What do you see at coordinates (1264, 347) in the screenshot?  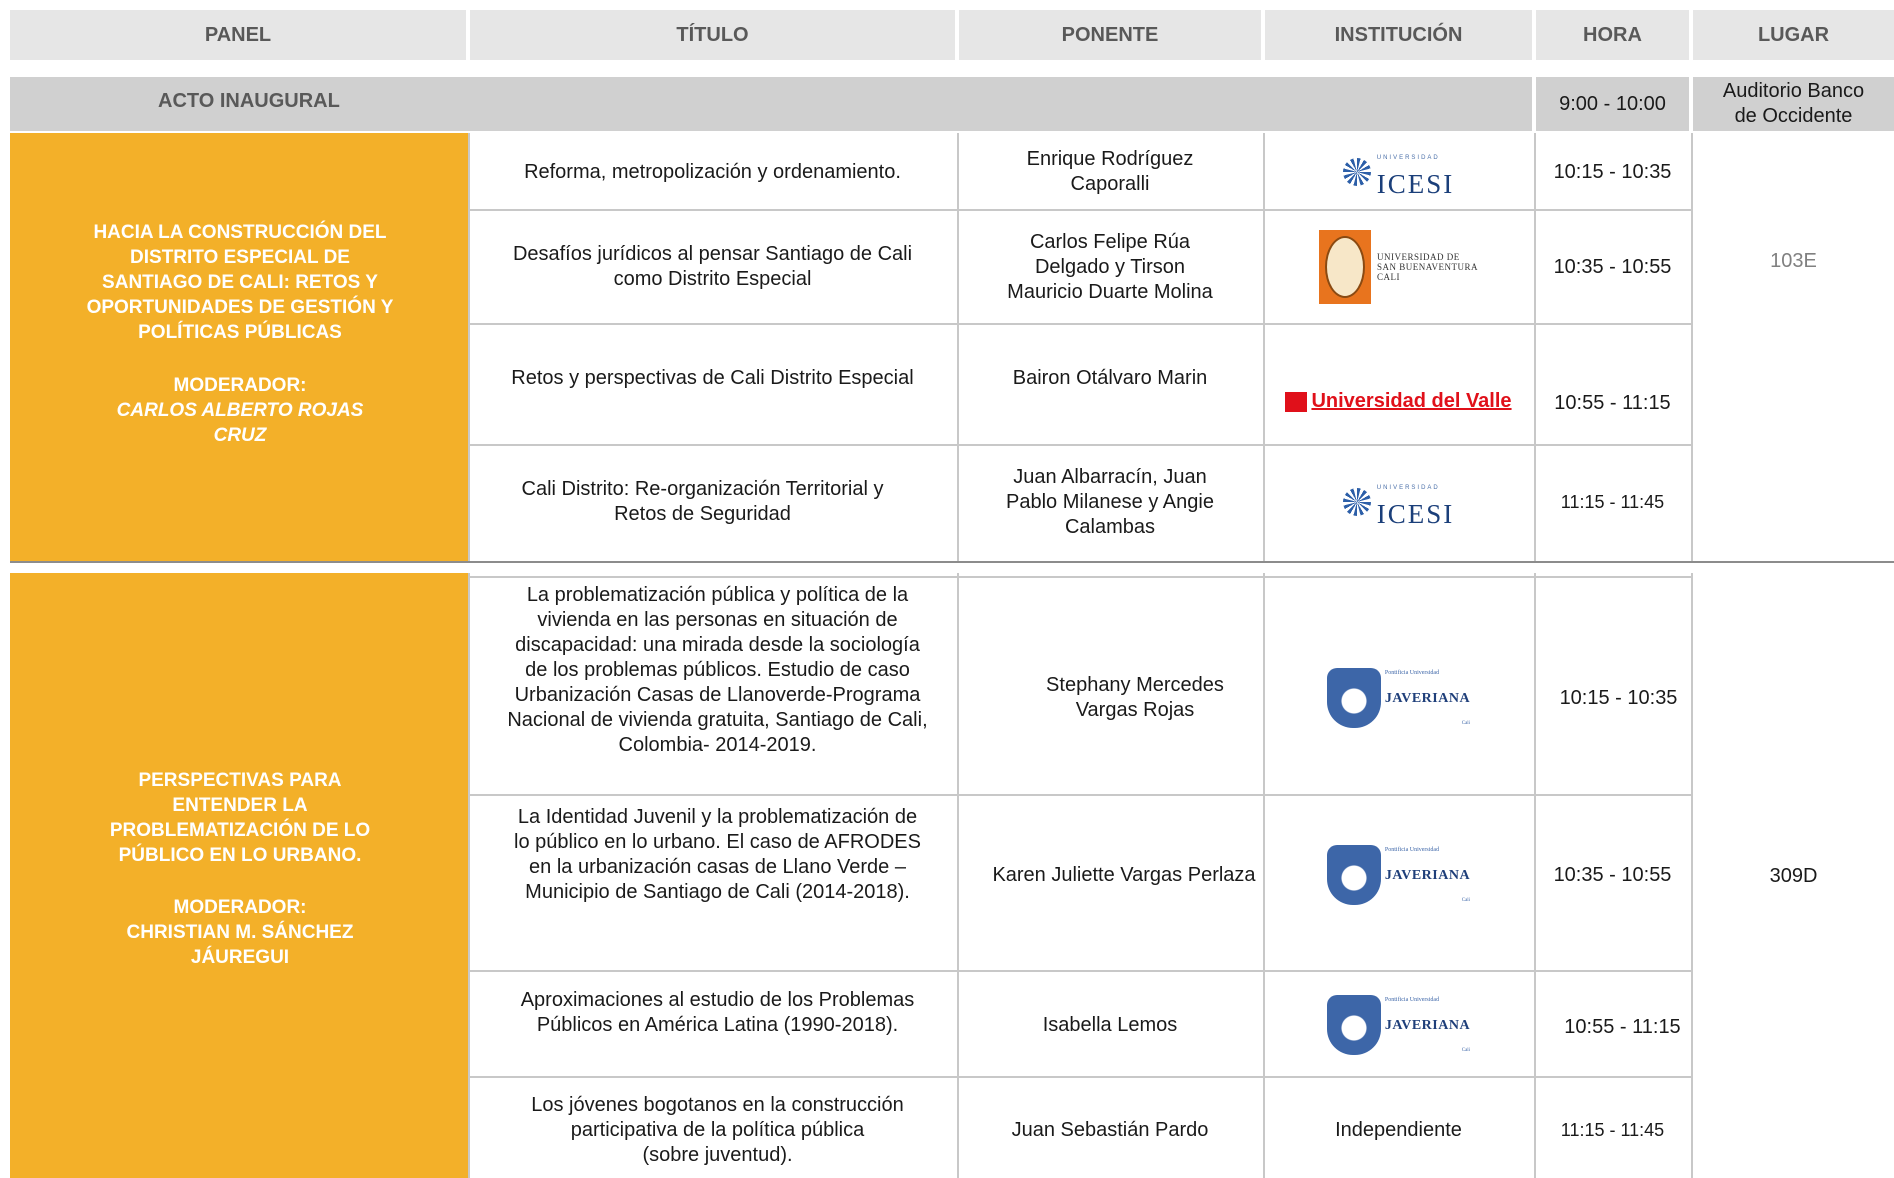 I see `p1-col-line-c` at bounding box center [1264, 347].